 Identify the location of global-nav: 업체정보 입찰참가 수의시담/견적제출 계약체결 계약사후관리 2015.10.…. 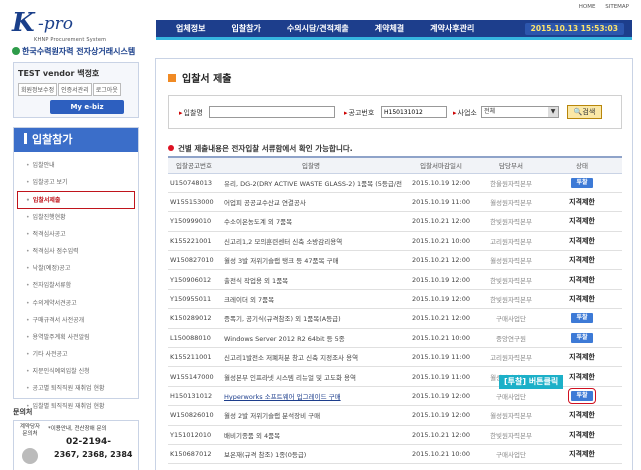
(394, 30).